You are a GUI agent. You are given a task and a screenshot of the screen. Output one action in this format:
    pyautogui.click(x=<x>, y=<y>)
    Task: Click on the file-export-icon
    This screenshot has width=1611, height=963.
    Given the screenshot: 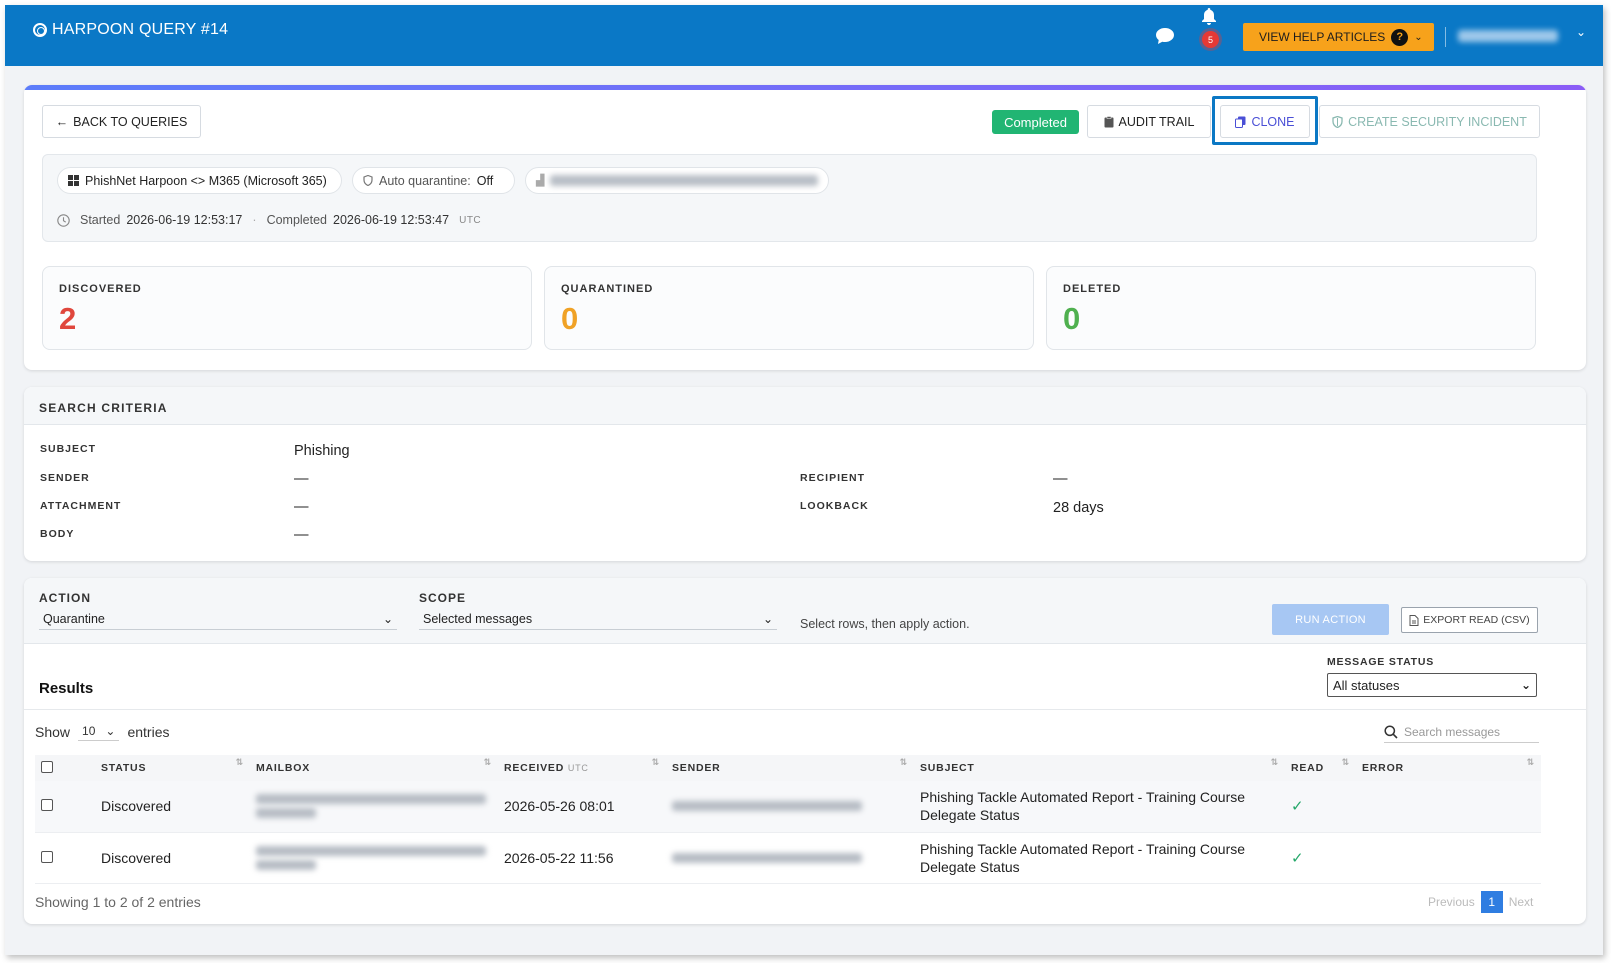 What is the action you would take?
    pyautogui.click(x=1414, y=620)
    